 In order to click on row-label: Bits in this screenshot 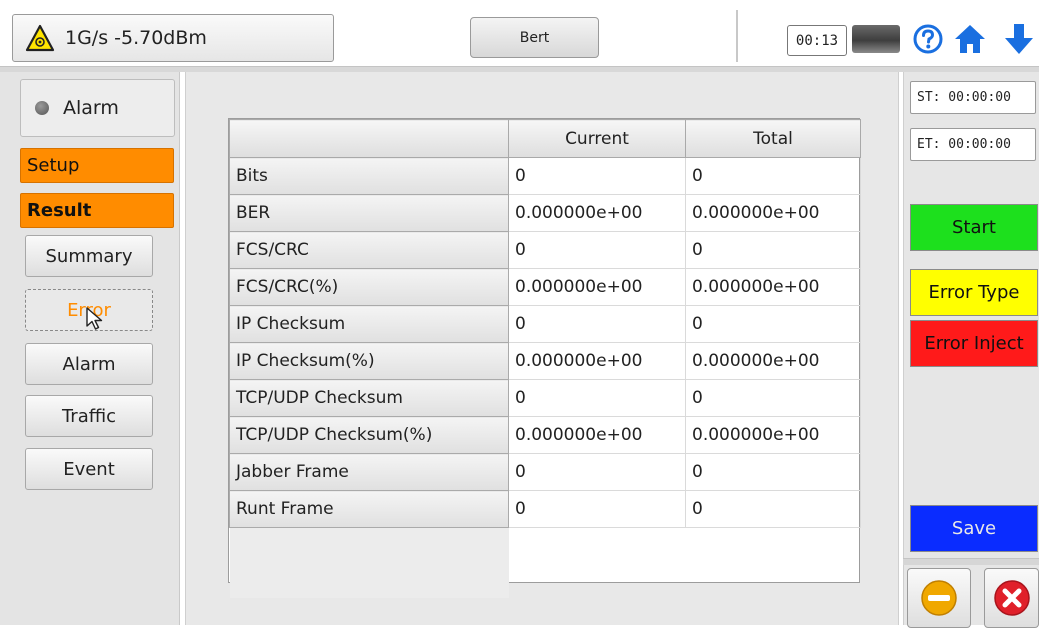, I will do `click(369, 176)`.